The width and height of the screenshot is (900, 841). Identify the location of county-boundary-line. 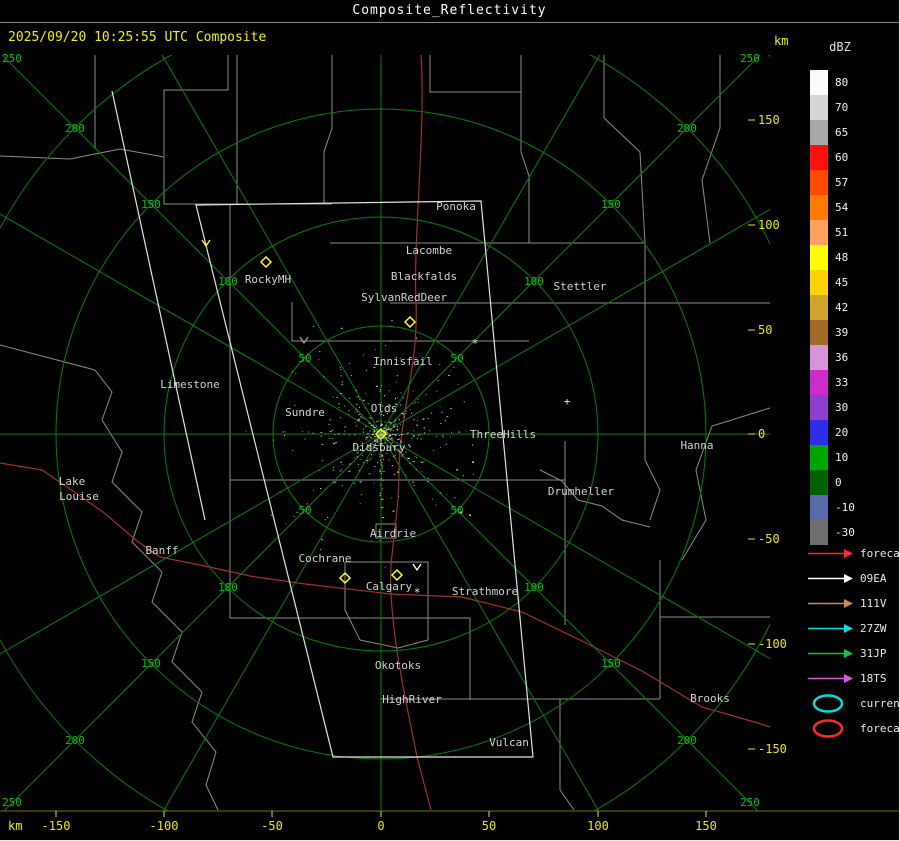
(525, 149).